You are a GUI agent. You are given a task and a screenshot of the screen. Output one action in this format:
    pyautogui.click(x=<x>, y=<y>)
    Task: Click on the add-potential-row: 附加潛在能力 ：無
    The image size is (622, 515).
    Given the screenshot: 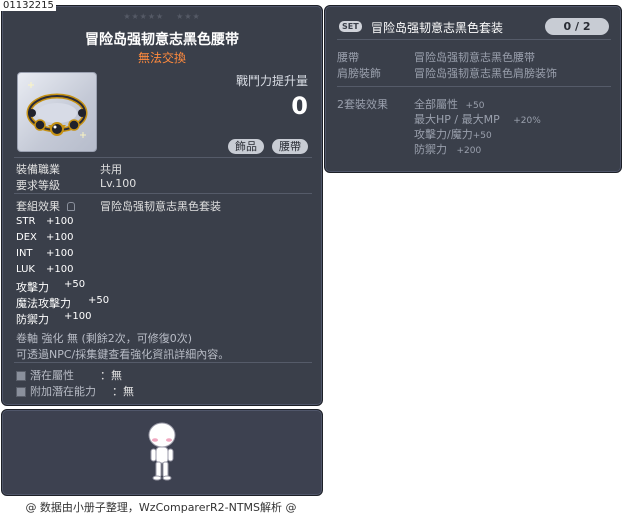 What is the action you would take?
    pyautogui.click(x=75, y=391)
    